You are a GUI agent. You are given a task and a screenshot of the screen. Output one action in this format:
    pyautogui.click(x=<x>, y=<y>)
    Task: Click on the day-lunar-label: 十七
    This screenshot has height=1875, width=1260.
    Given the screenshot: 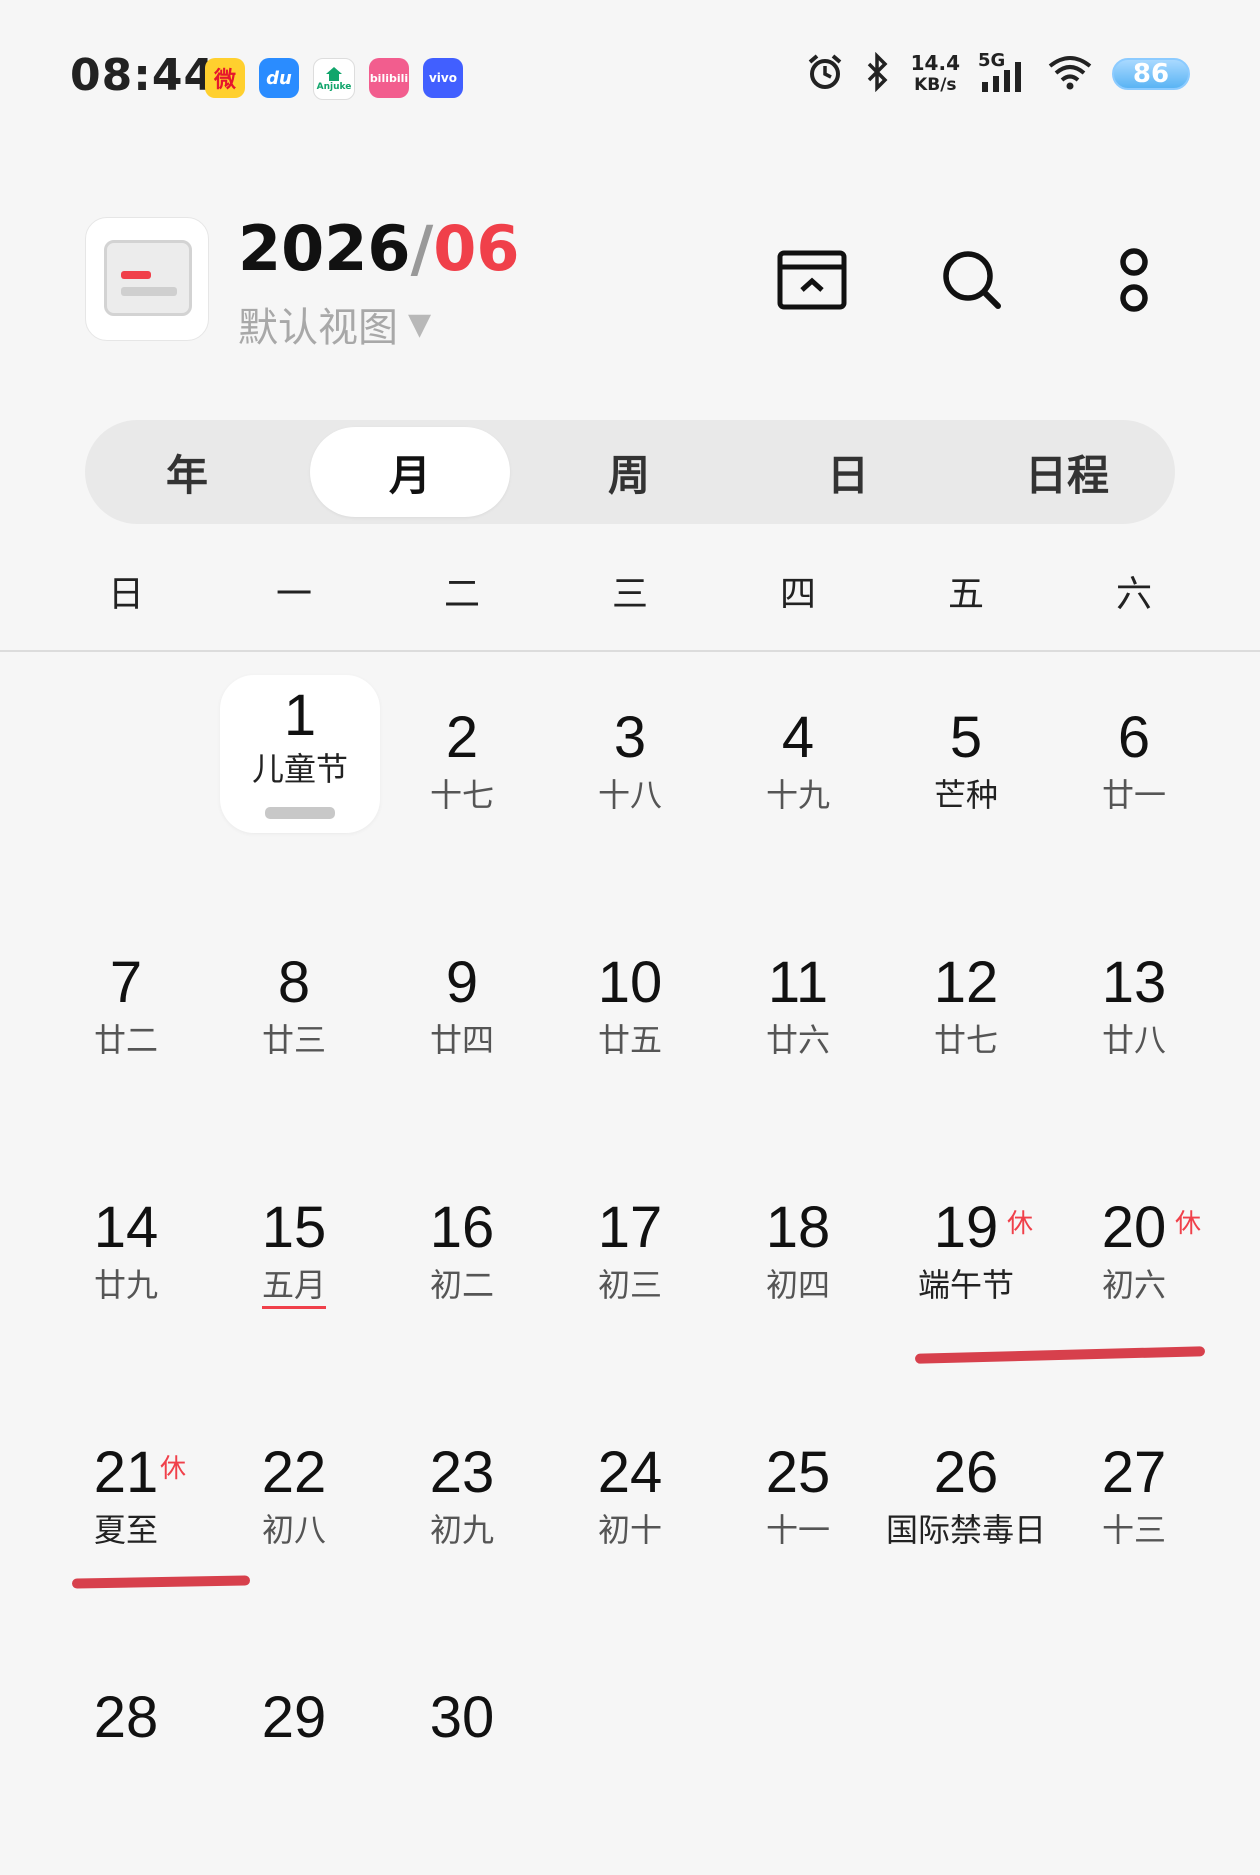 What is the action you would take?
    pyautogui.click(x=461, y=795)
    